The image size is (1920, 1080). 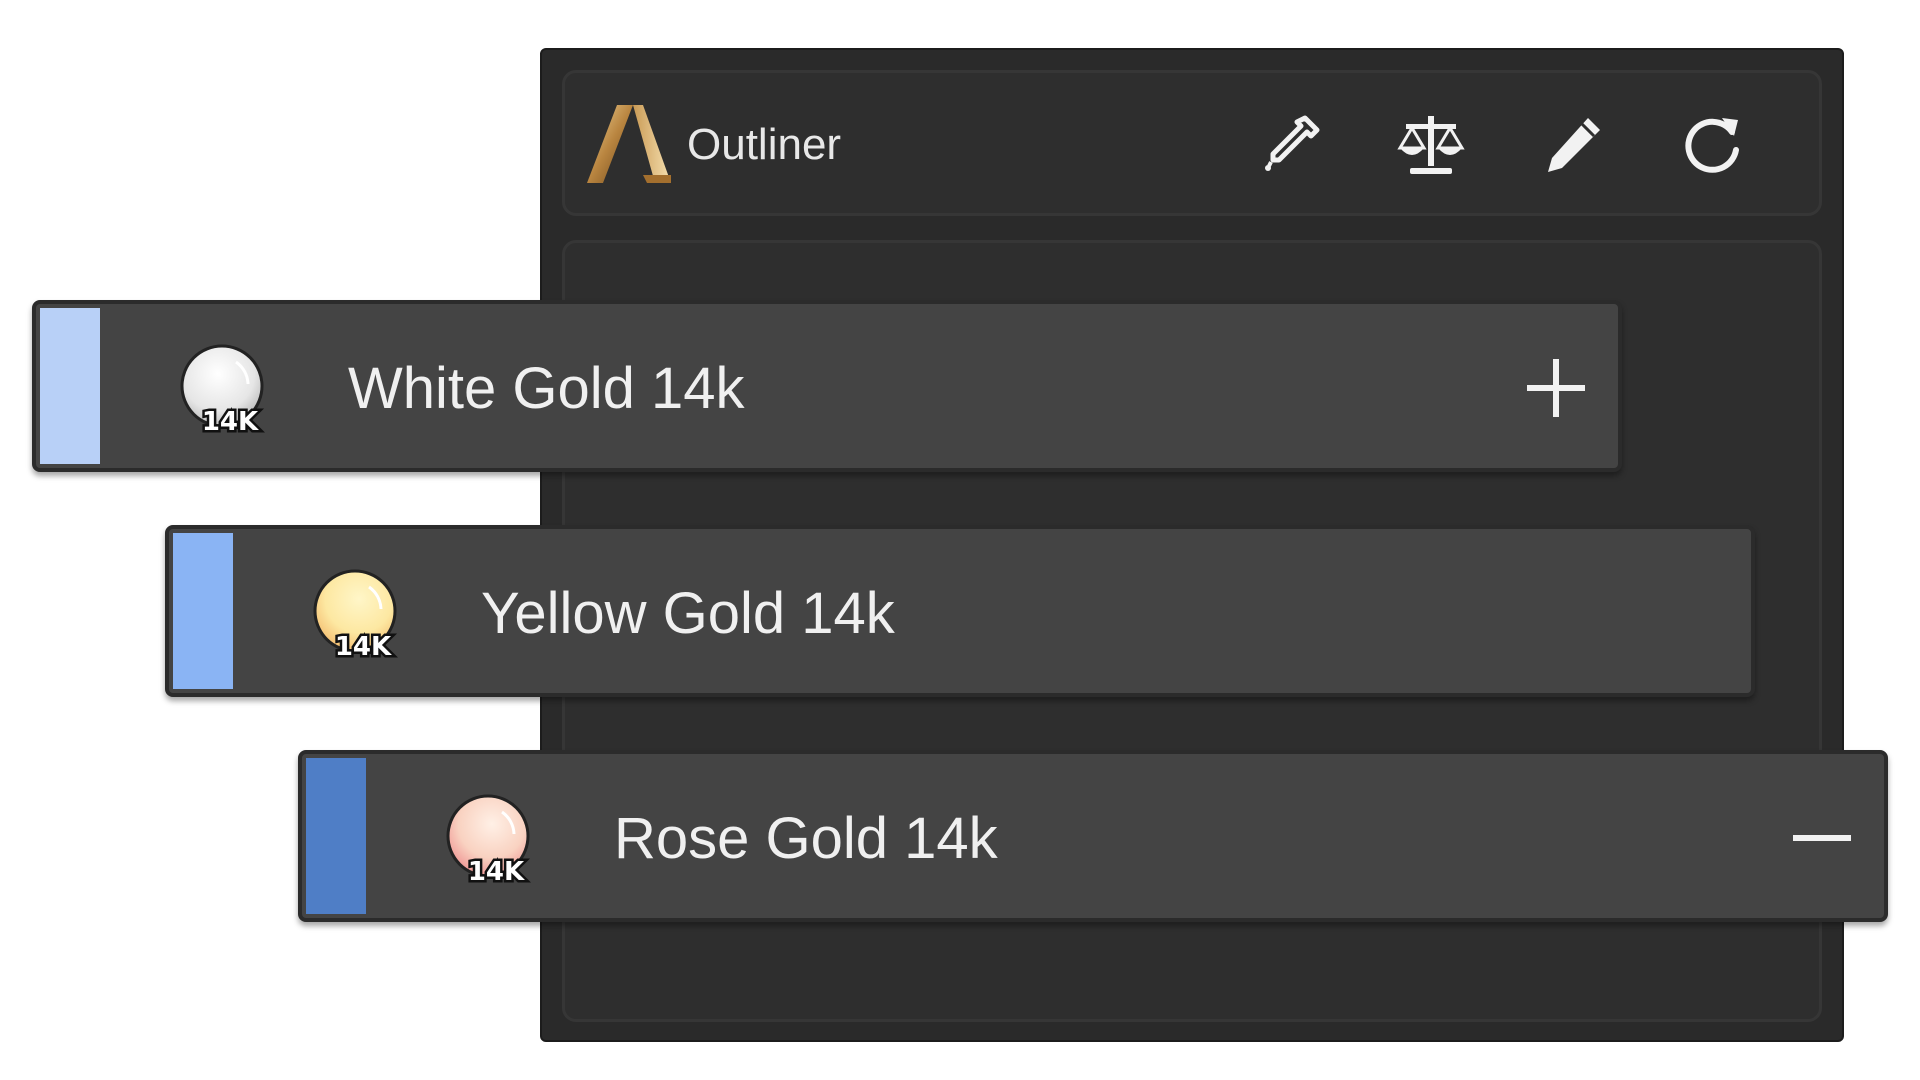 I want to click on app-logo, so click(x=629, y=144).